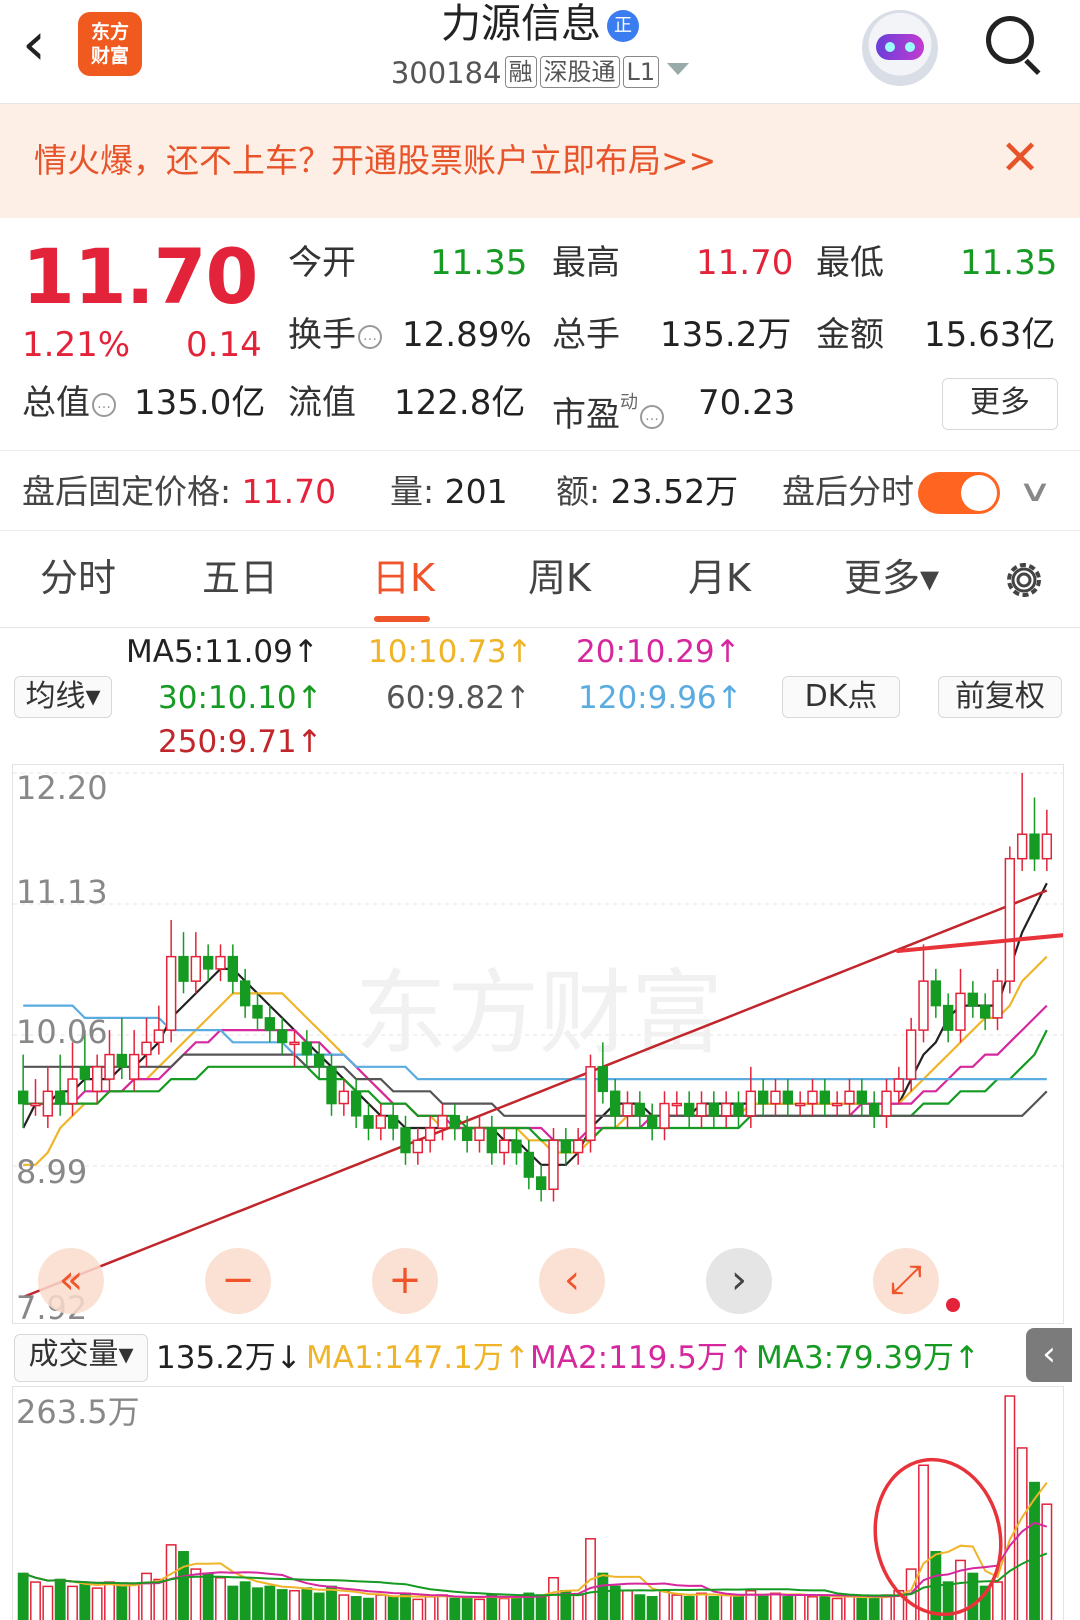  What do you see at coordinates (642, 1358) in the screenshot?
I see `volume-ma2: MA2:119.5万↑` at bounding box center [642, 1358].